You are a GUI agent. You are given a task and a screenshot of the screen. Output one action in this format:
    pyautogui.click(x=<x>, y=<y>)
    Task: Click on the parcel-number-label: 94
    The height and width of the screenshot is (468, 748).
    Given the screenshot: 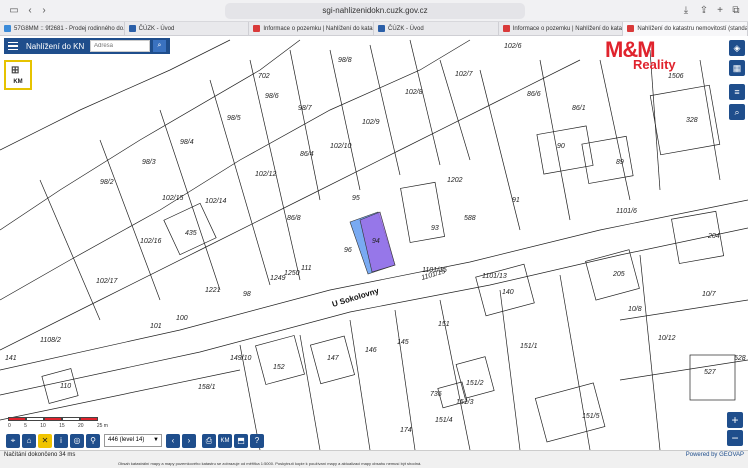 What is the action you would take?
    pyautogui.click(x=376, y=241)
    